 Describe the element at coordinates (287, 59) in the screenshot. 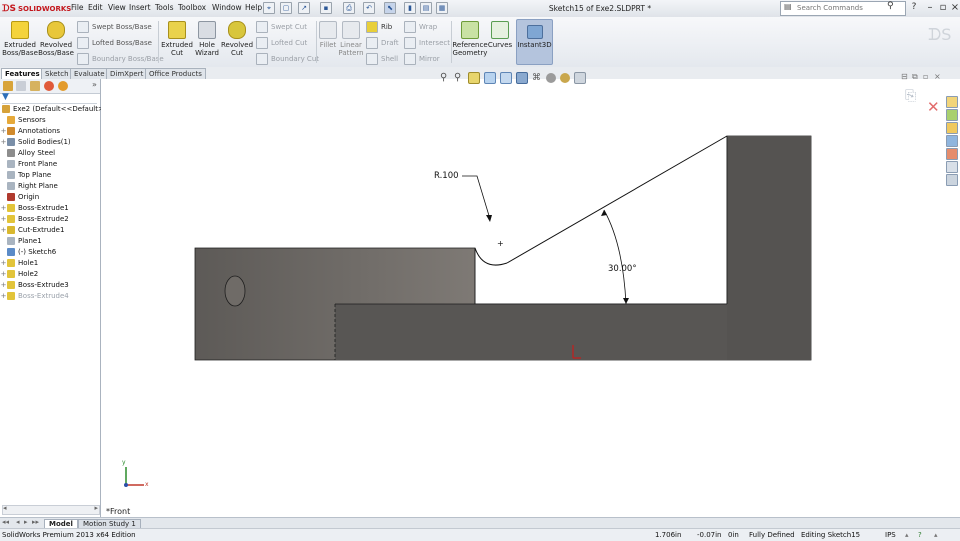

I see `boundary-cut-button: Boundary Cut` at that location.